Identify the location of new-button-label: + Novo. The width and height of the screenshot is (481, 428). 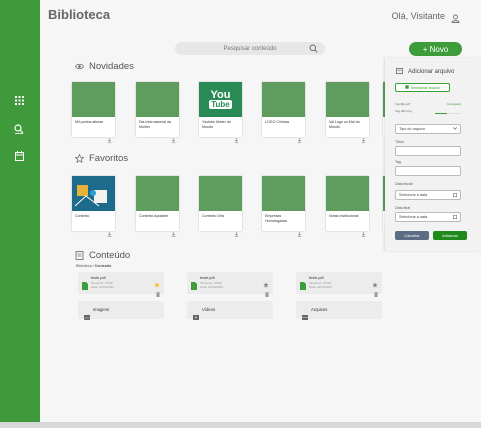
(435, 49).